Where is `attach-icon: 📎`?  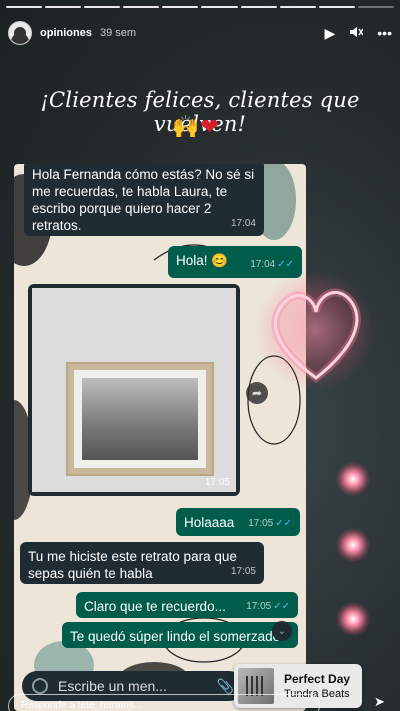
attach-icon: 📎 is located at coordinates (225, 686).